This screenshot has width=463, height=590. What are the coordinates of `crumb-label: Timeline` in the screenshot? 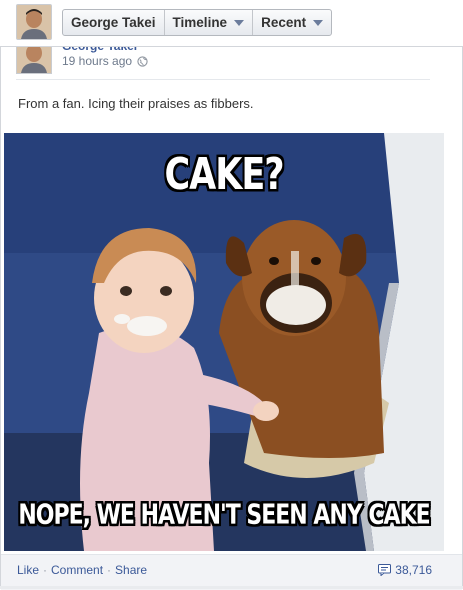 It's located at (200, 22).